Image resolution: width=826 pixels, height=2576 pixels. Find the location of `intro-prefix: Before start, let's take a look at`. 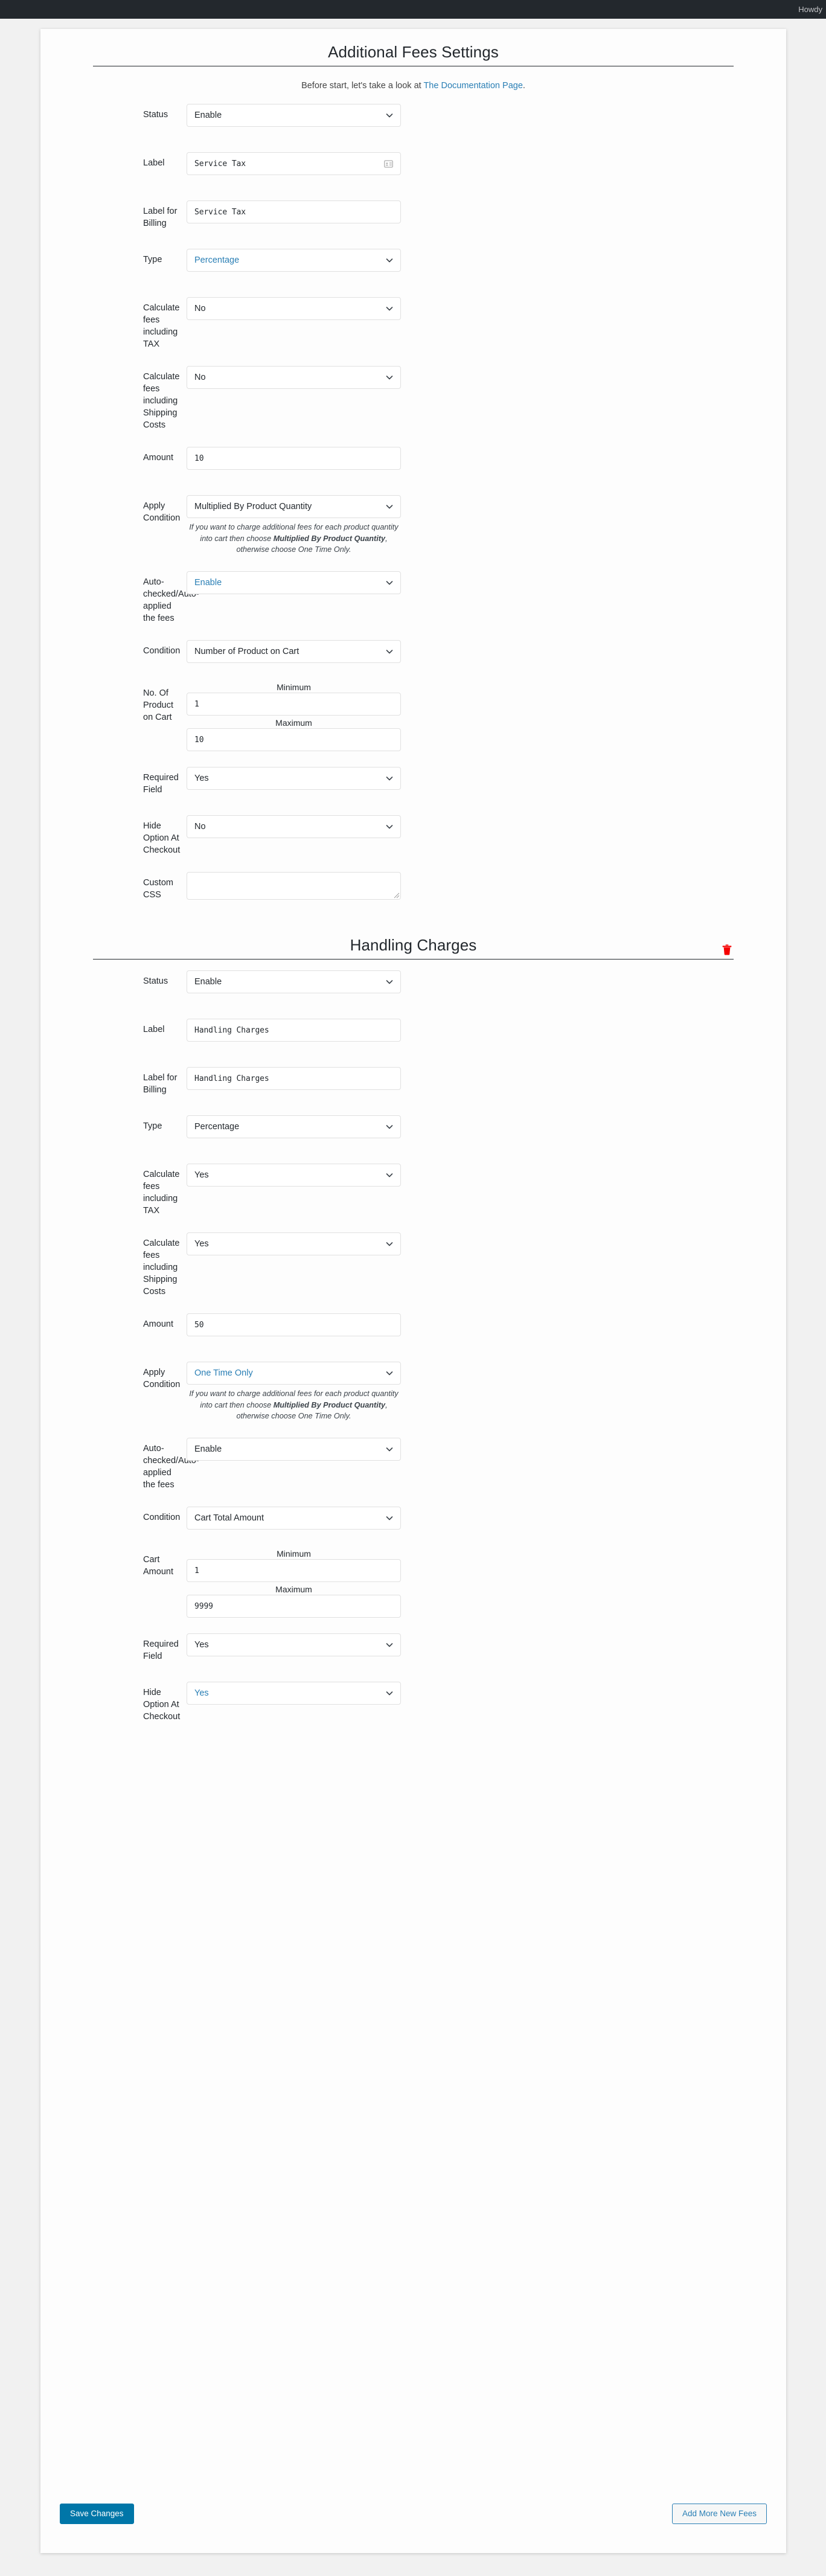

intro-prefix: Before start, let's take a look at is located at coordinates (362, 86).